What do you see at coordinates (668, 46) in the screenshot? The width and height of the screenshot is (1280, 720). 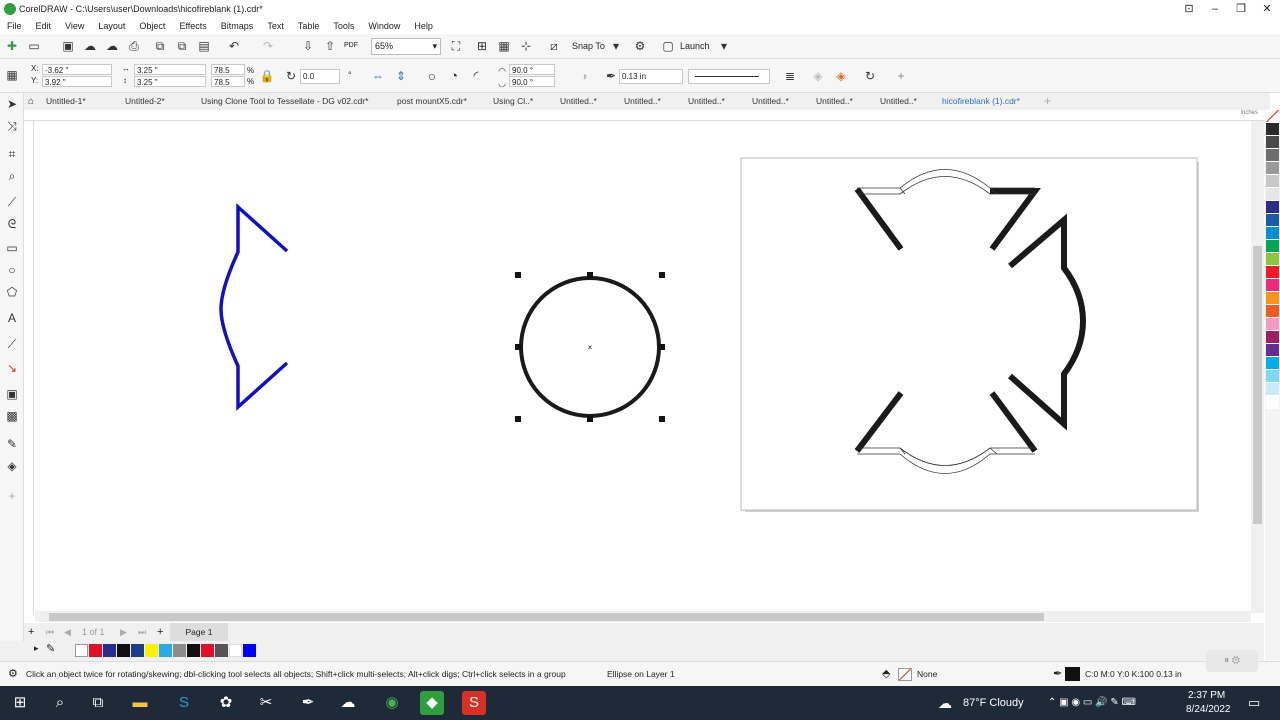 I see `launch-icon: ▢` at bounding box center [668, 46].